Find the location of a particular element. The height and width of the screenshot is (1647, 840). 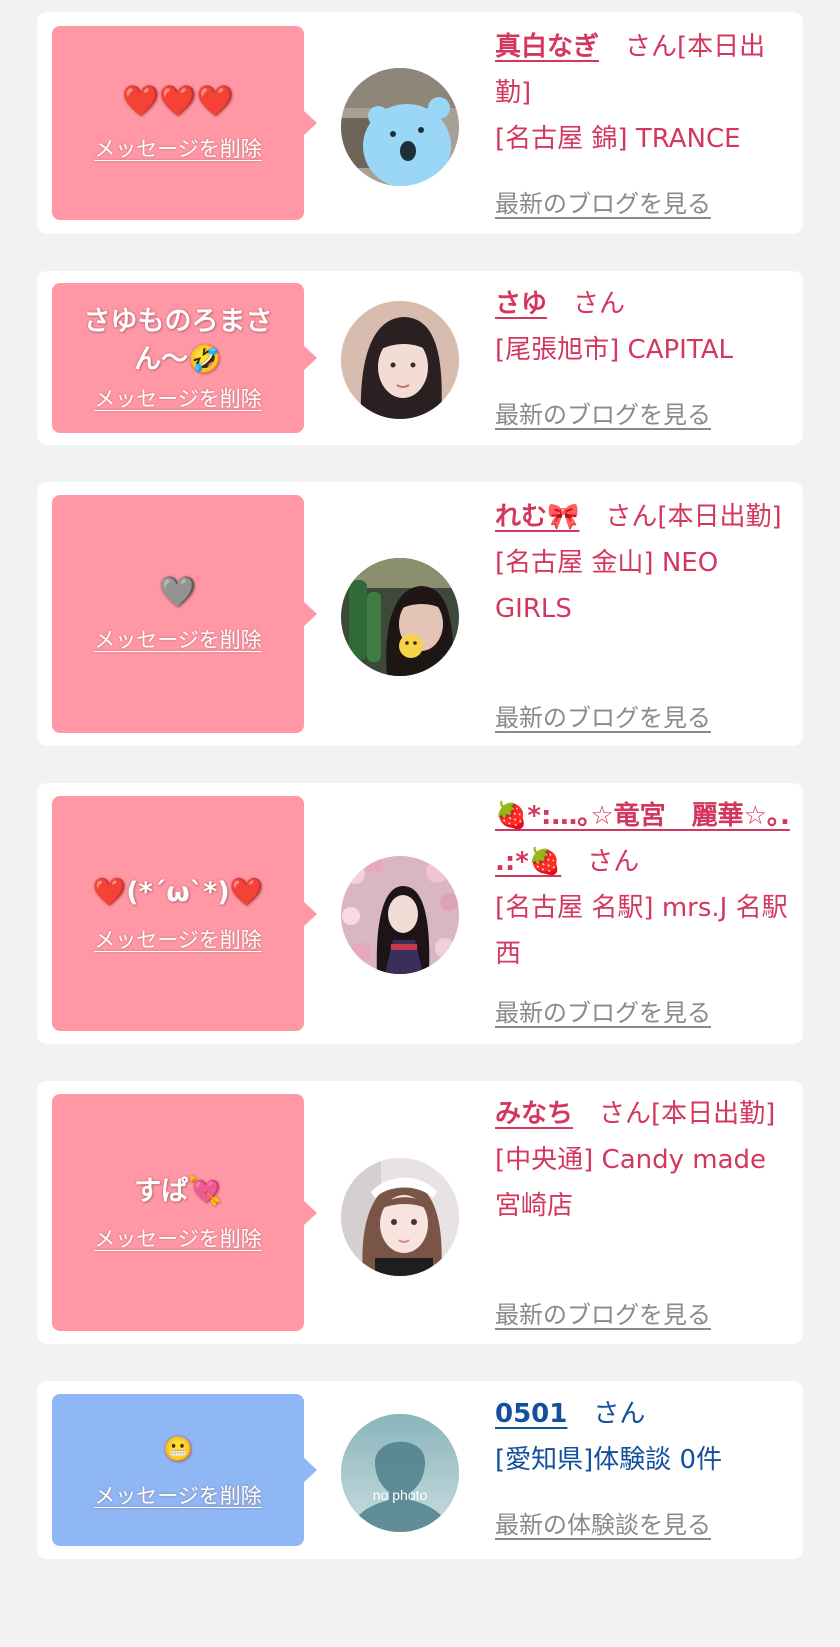

woman-with-bottles-avatar-image is located at coordinates (400, 617).